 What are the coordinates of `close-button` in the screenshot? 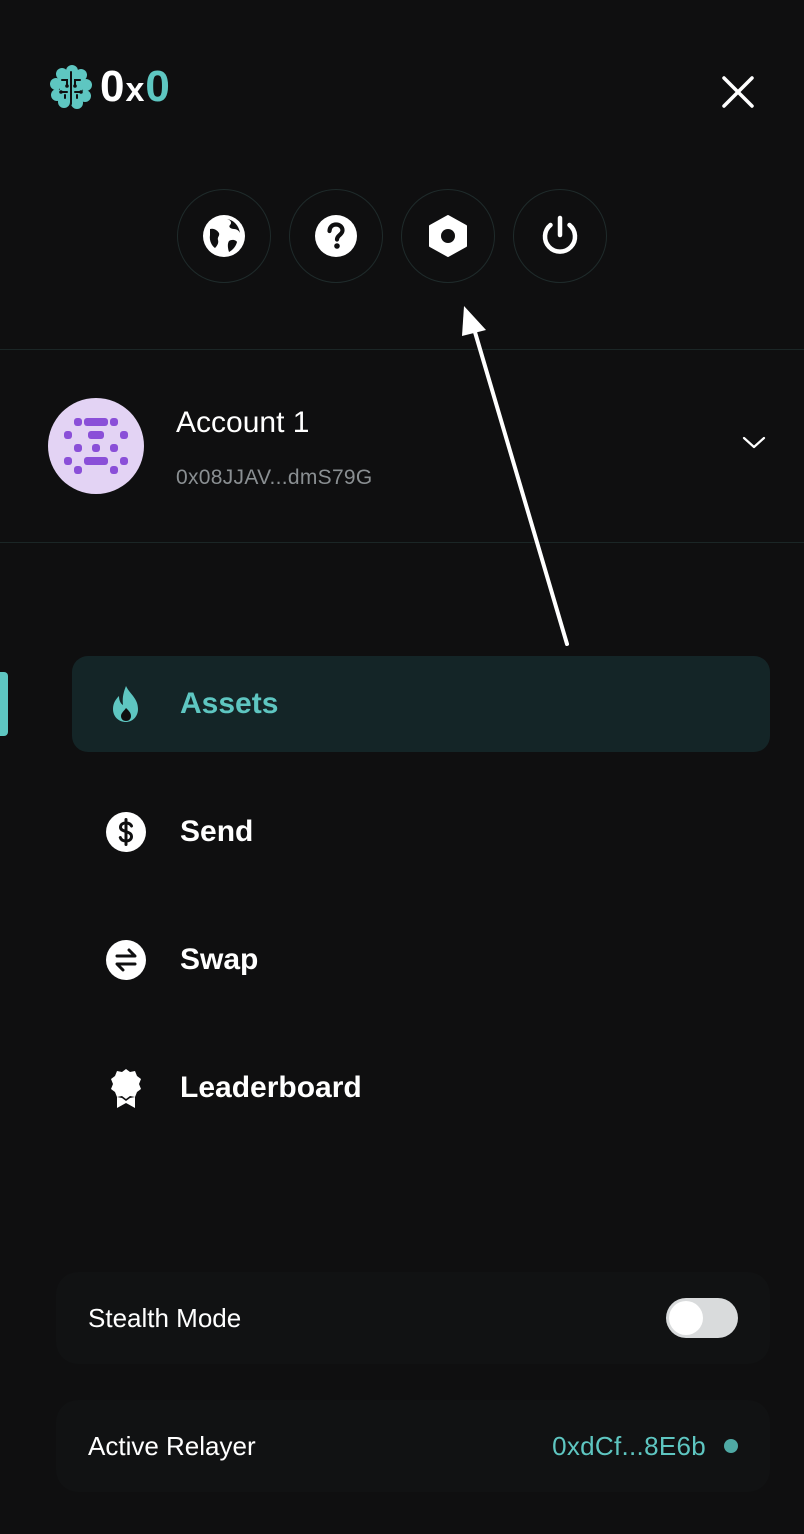 It's located at (738, 92).